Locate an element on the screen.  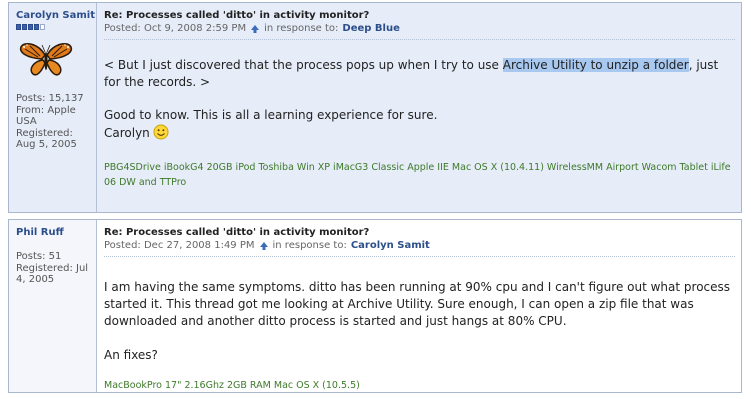
in-response-link: Carolyn Samit is located at coordinates (390, 245).